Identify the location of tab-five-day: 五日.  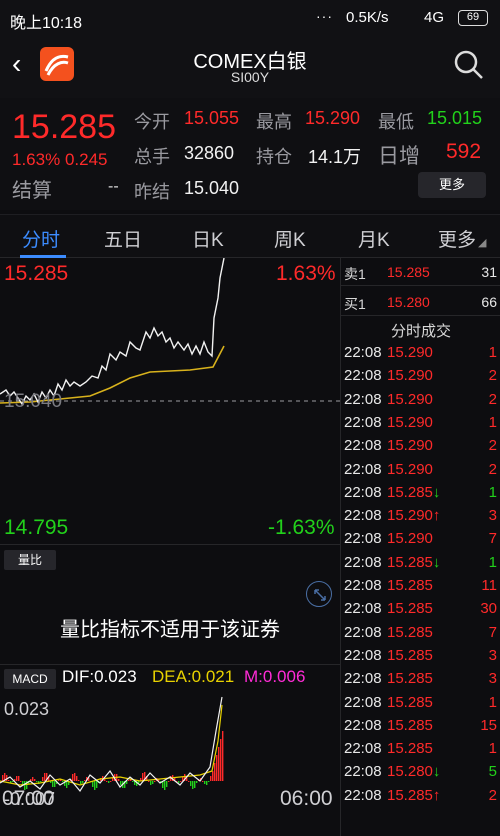
(123, 238).